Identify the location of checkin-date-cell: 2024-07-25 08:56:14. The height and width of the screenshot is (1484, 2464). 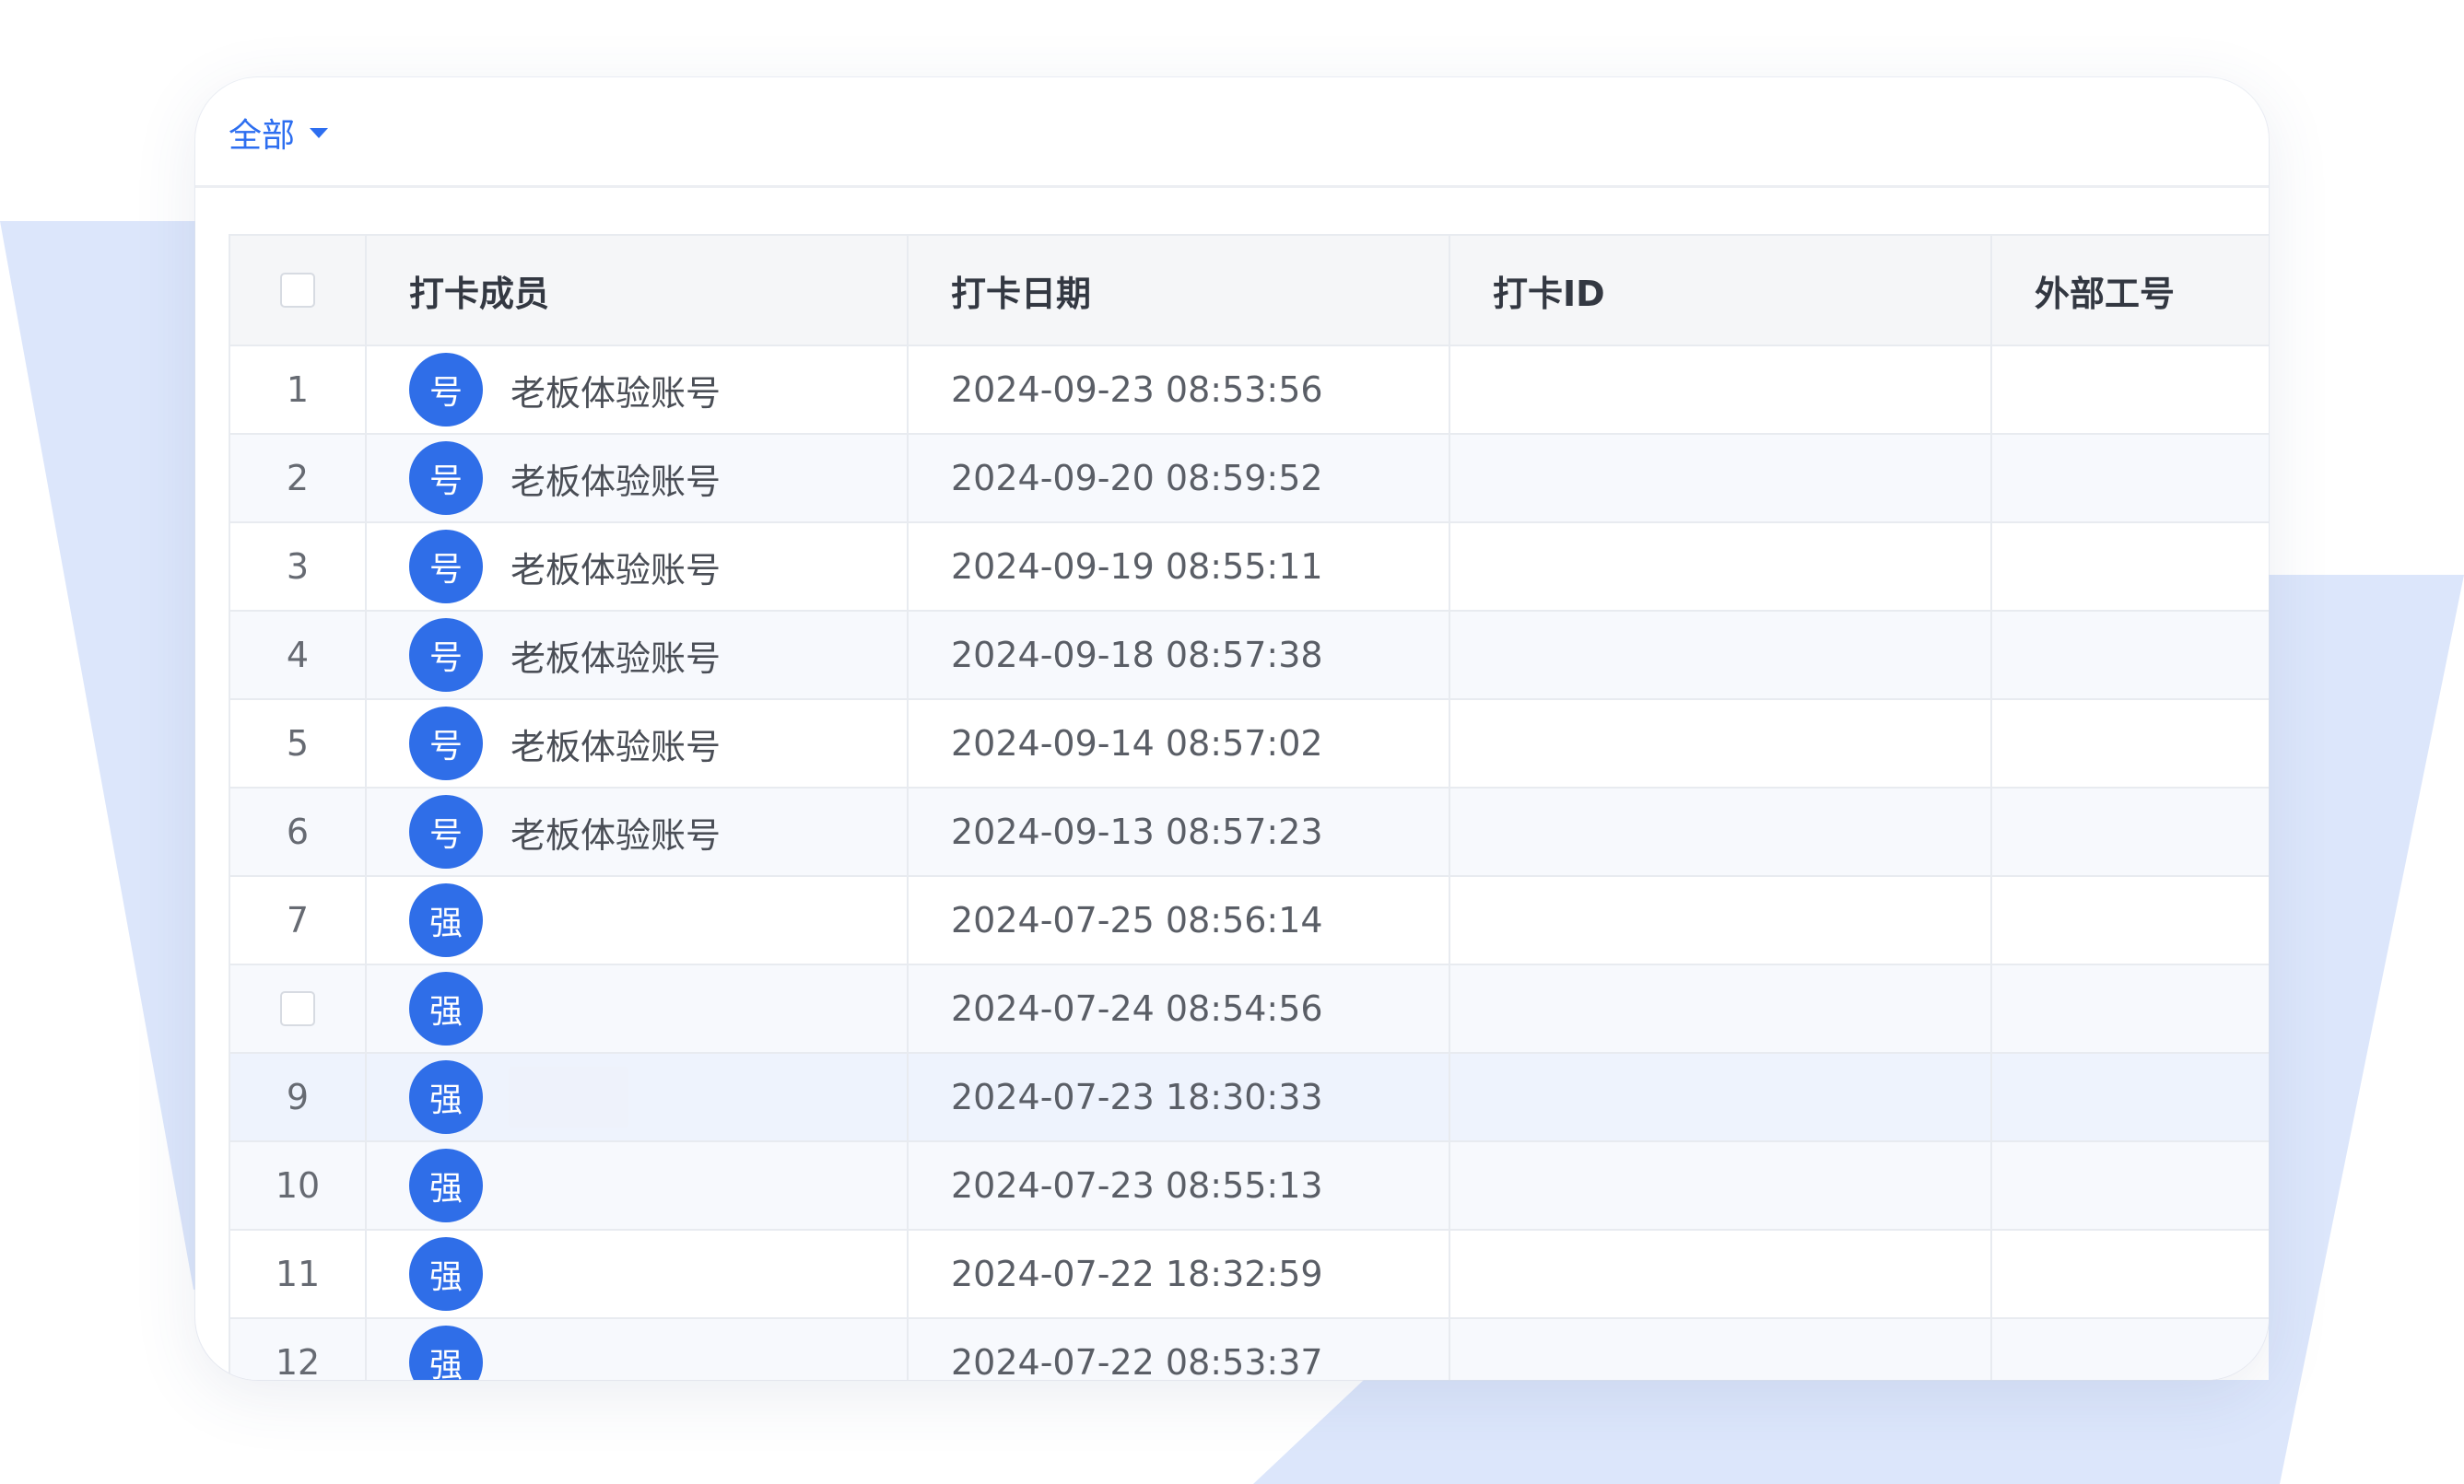
(1179, 921).